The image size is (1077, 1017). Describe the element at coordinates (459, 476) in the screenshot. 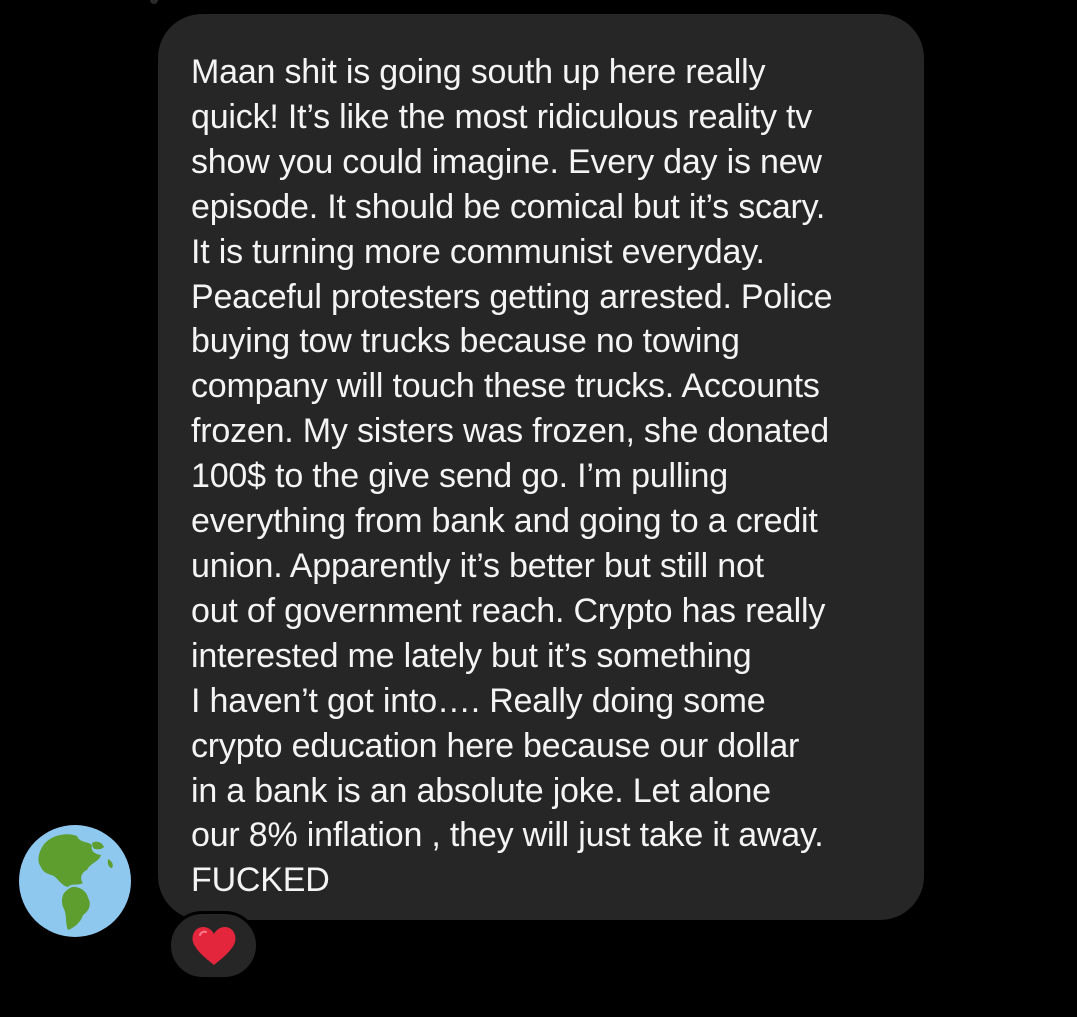

I see `message-line: 100$ to the give send go. I’m pulling` at that location.